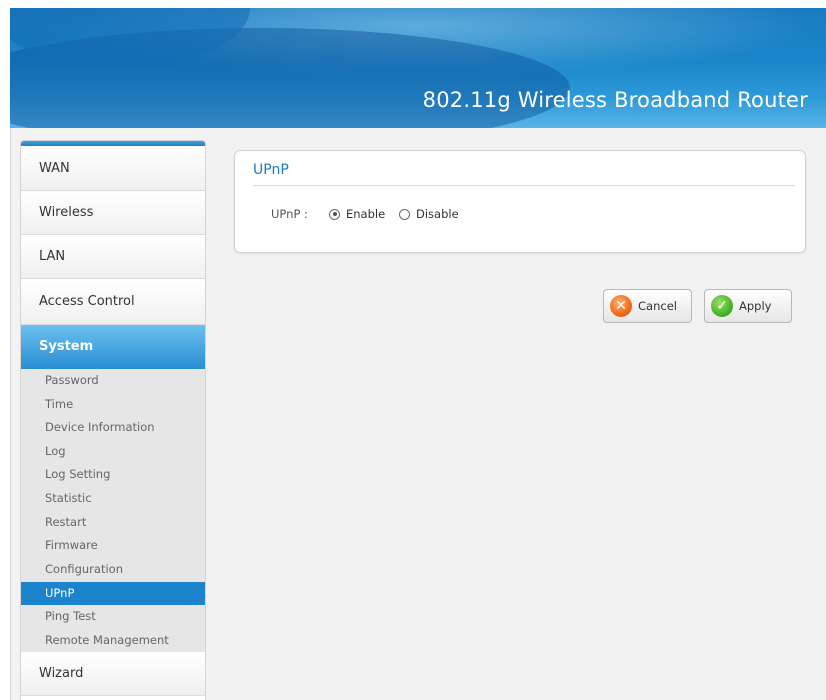 The height and width of the screenshot is (700, 826). What do you see at coordinates (66, 212) in the screenshot?
I see `nav-item-label: Wireless` at bounding box center [66, 212].